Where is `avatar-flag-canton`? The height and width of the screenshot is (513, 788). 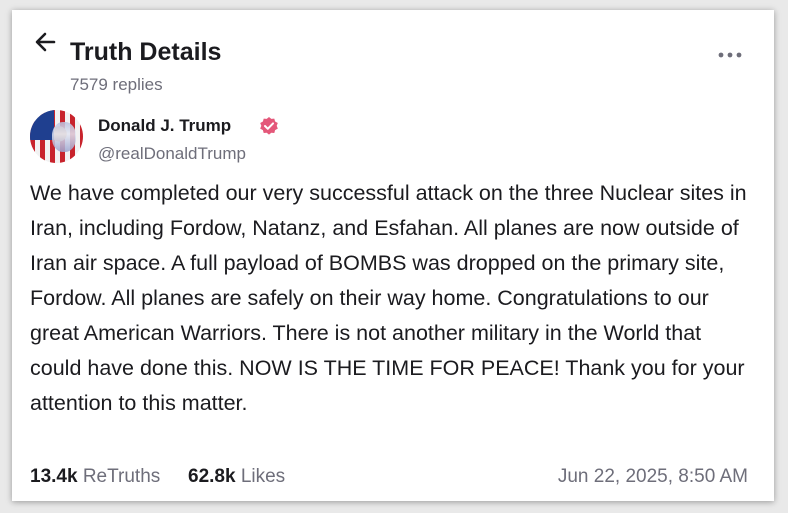
avatar-flag-canton is located at coordinates (42, 125).